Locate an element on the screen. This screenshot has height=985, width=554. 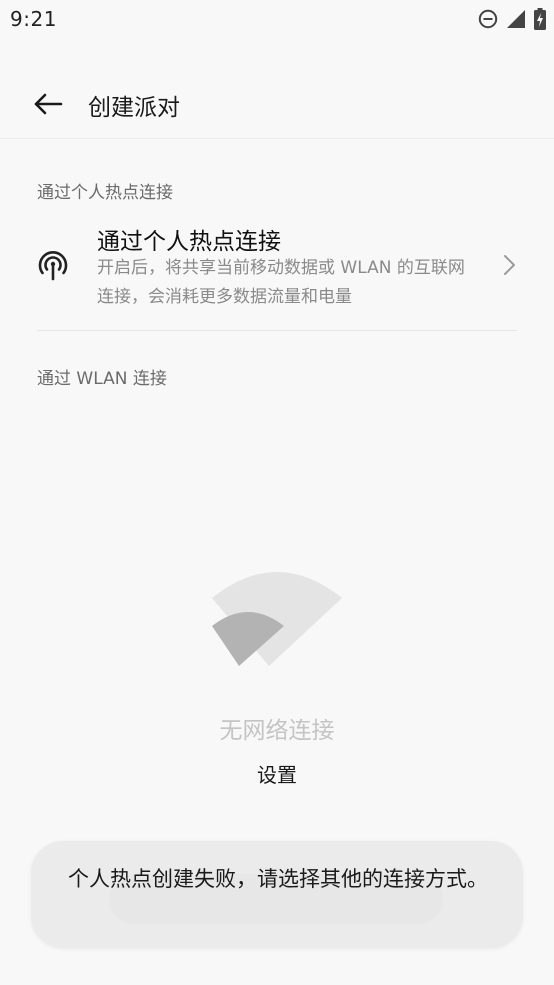
battery-charging-icon is located at coordinates (540, 19).